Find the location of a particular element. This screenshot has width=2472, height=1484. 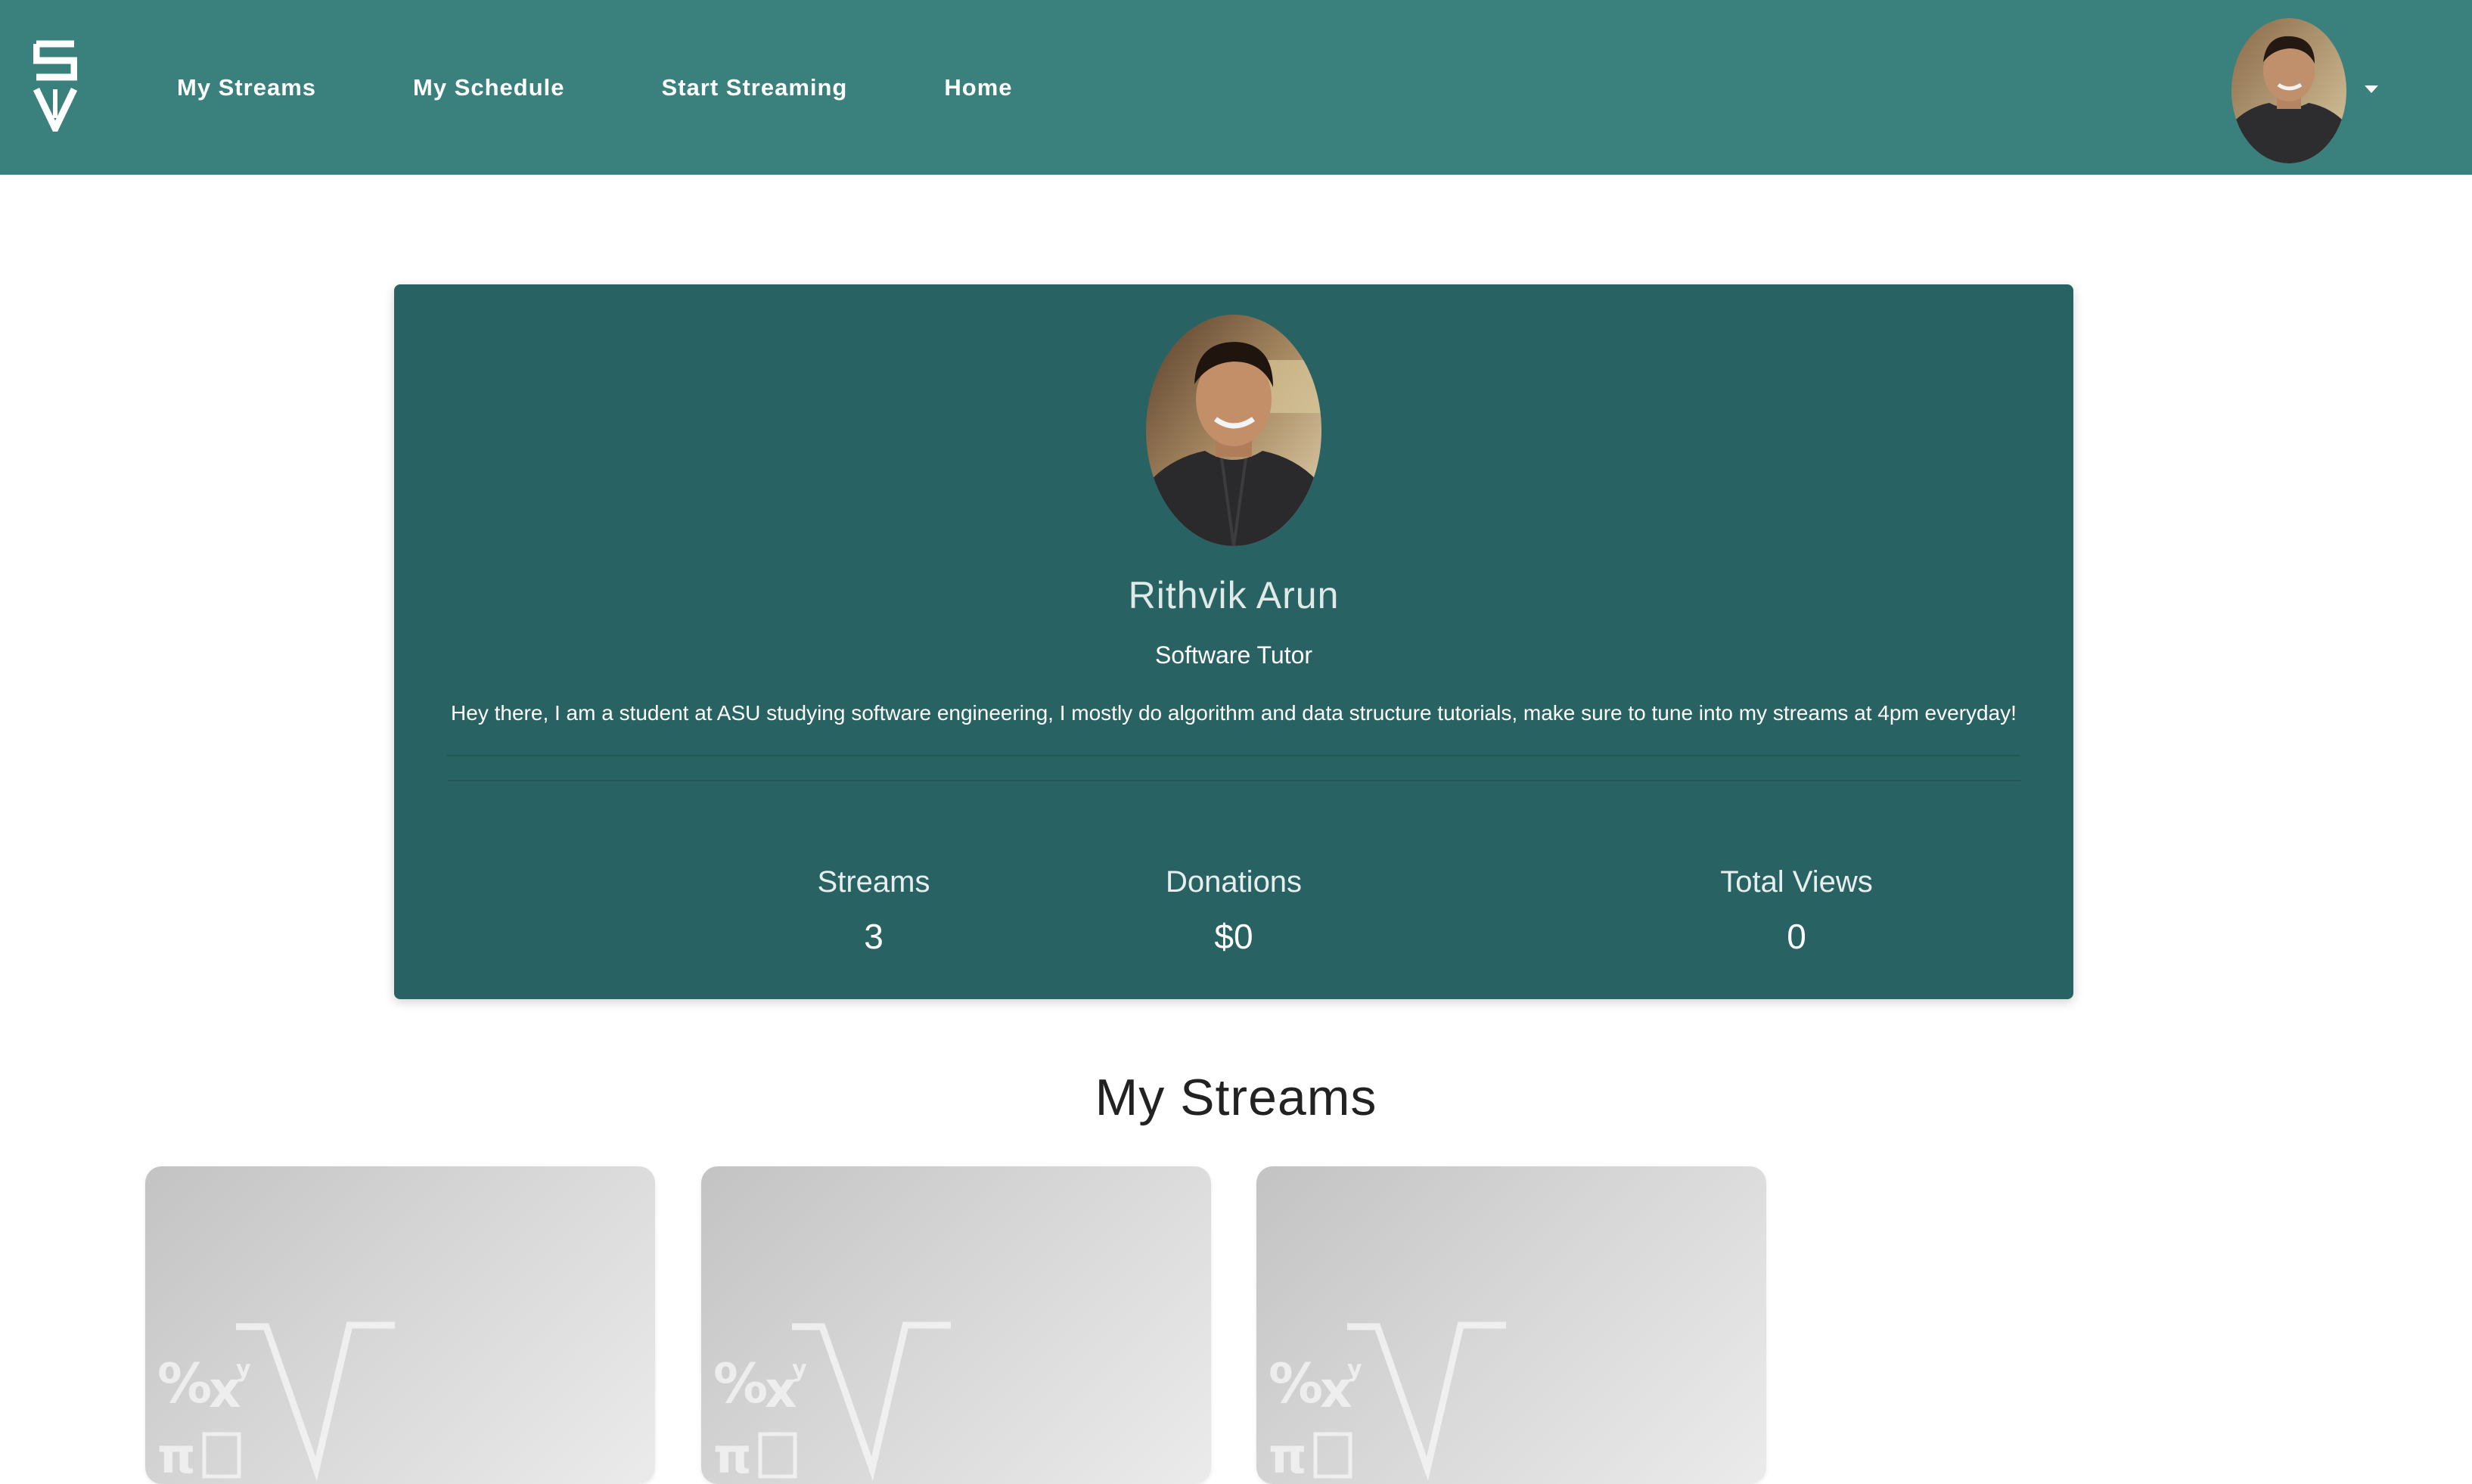

stat-value: 3 is located at coordinates (874, 936).